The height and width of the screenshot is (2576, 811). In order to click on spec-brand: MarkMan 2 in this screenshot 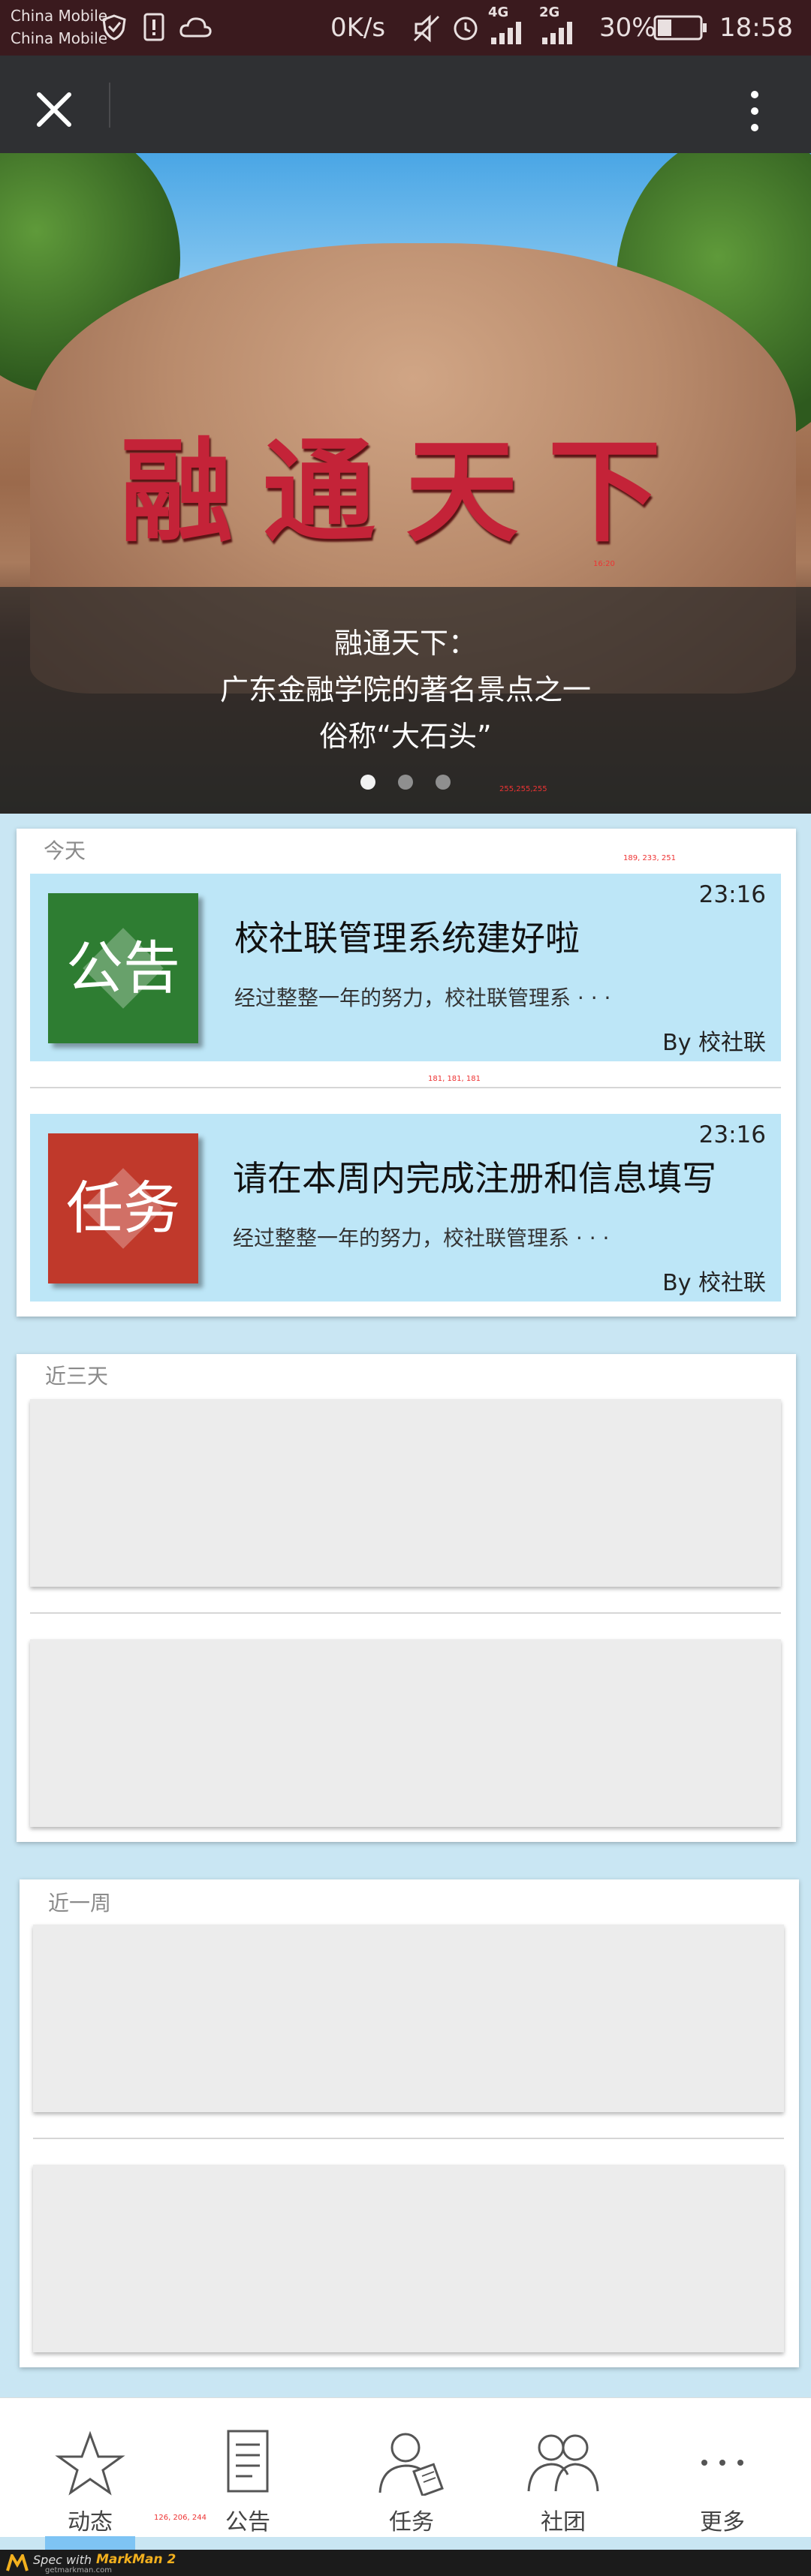, I will do `click(136, 2559)`.